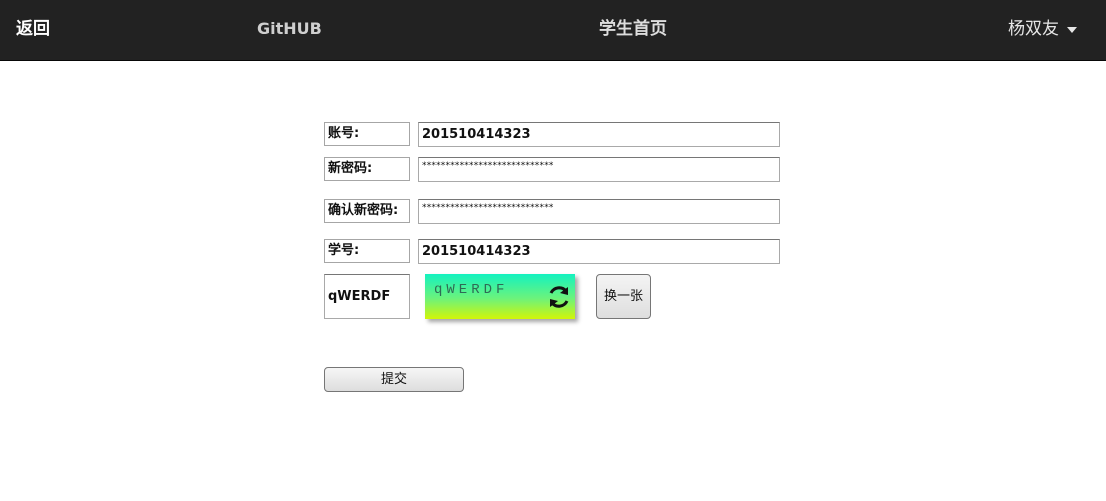 Image resolution: width=1106 pixels, height=501 pixels. Describe the element at coordinates (633, 29) in the screenshot. I see `page-title: 学生首页` at that location.